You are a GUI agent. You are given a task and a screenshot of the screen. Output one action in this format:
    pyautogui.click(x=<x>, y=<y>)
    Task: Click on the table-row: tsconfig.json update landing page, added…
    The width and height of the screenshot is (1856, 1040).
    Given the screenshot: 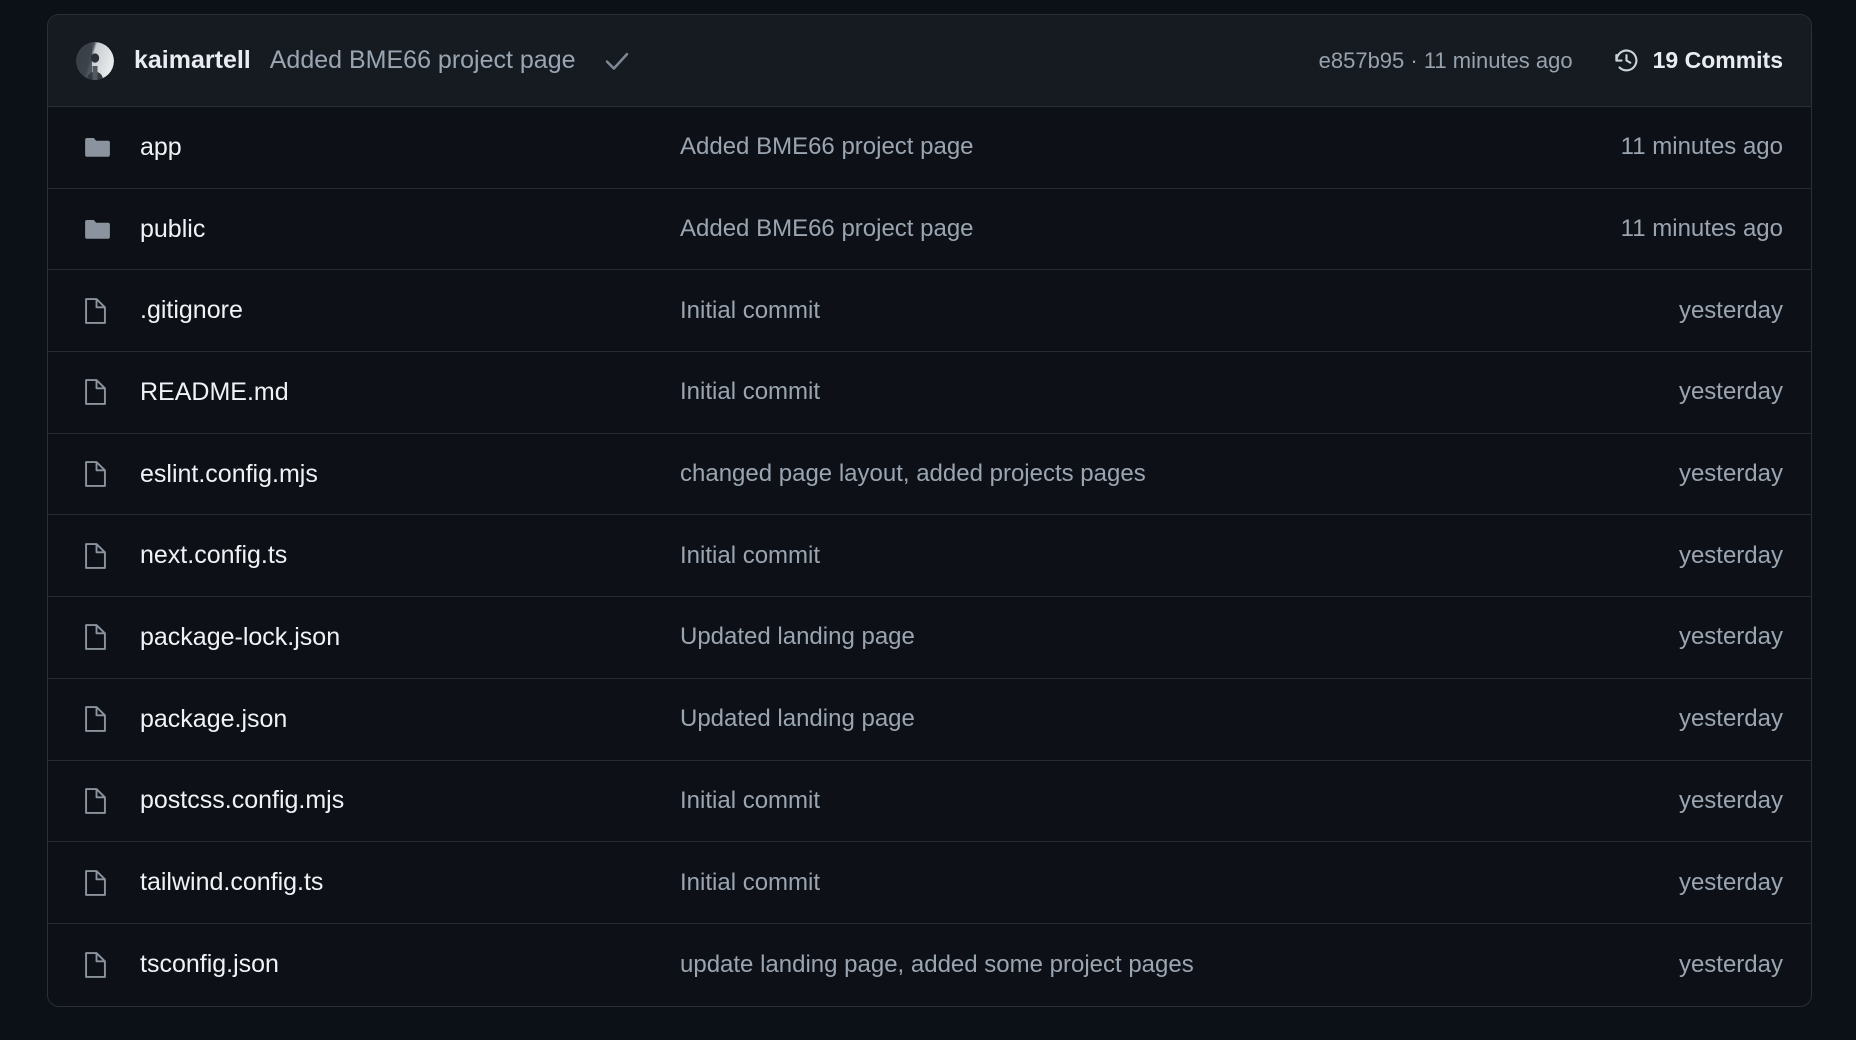 What is the action you would take?
    pyautogui.click(x=929, y=964)
    